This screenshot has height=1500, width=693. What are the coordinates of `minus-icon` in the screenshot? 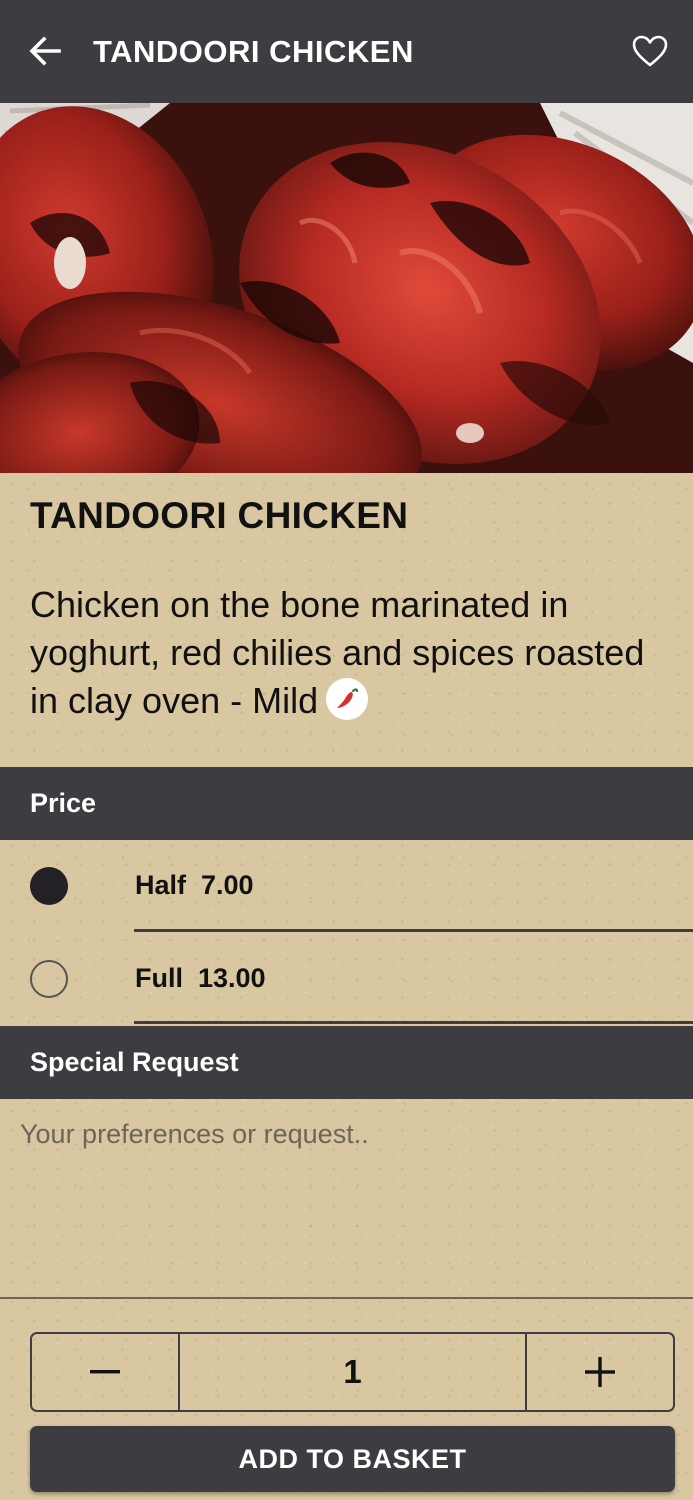 It's located at (105, 1372).